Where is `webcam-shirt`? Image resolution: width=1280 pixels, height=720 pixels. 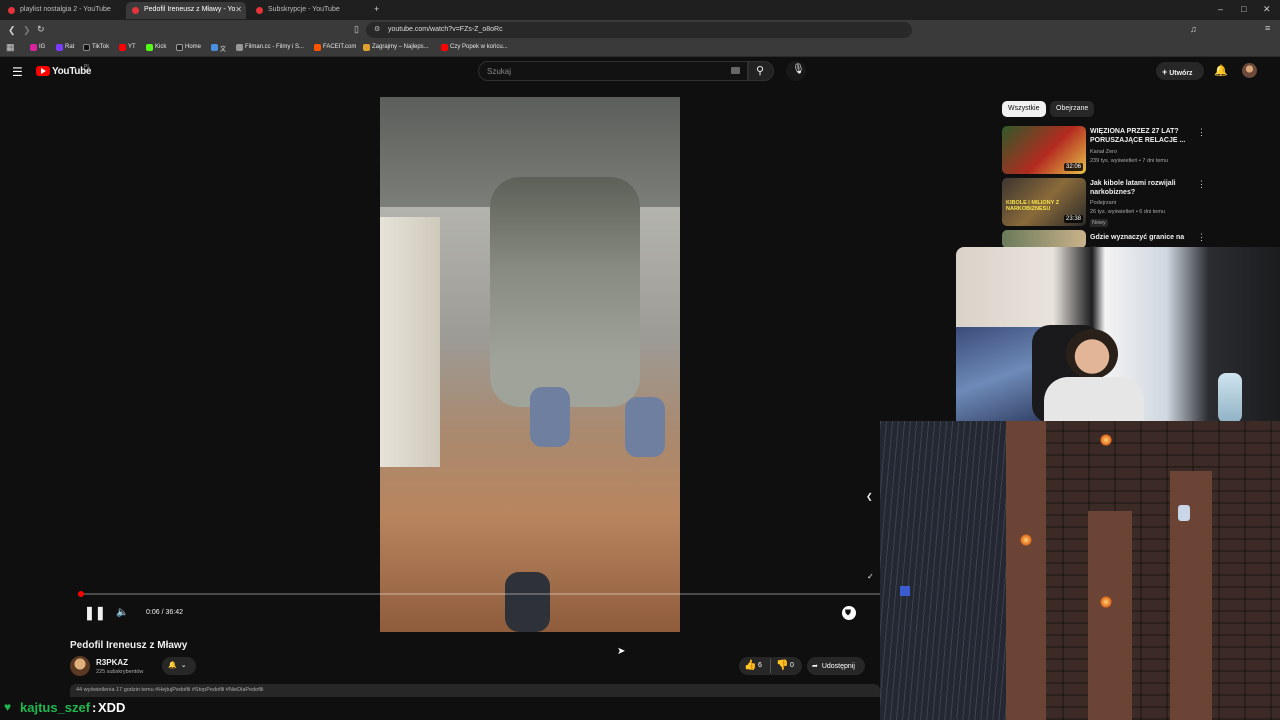
webcam-shirt is located at coordinates (1094, 400).